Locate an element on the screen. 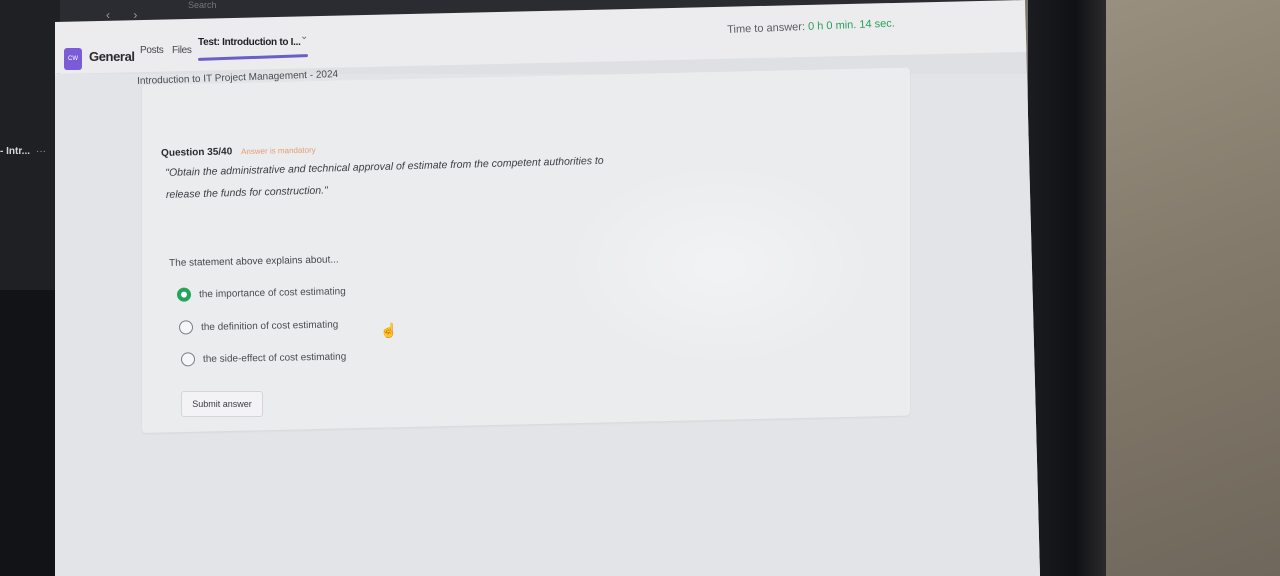 Image resolution: width=1280 pixels, height=576 pixels. answer-option-3: the side-effect of cost estimating is located at coordinates (263, 358).